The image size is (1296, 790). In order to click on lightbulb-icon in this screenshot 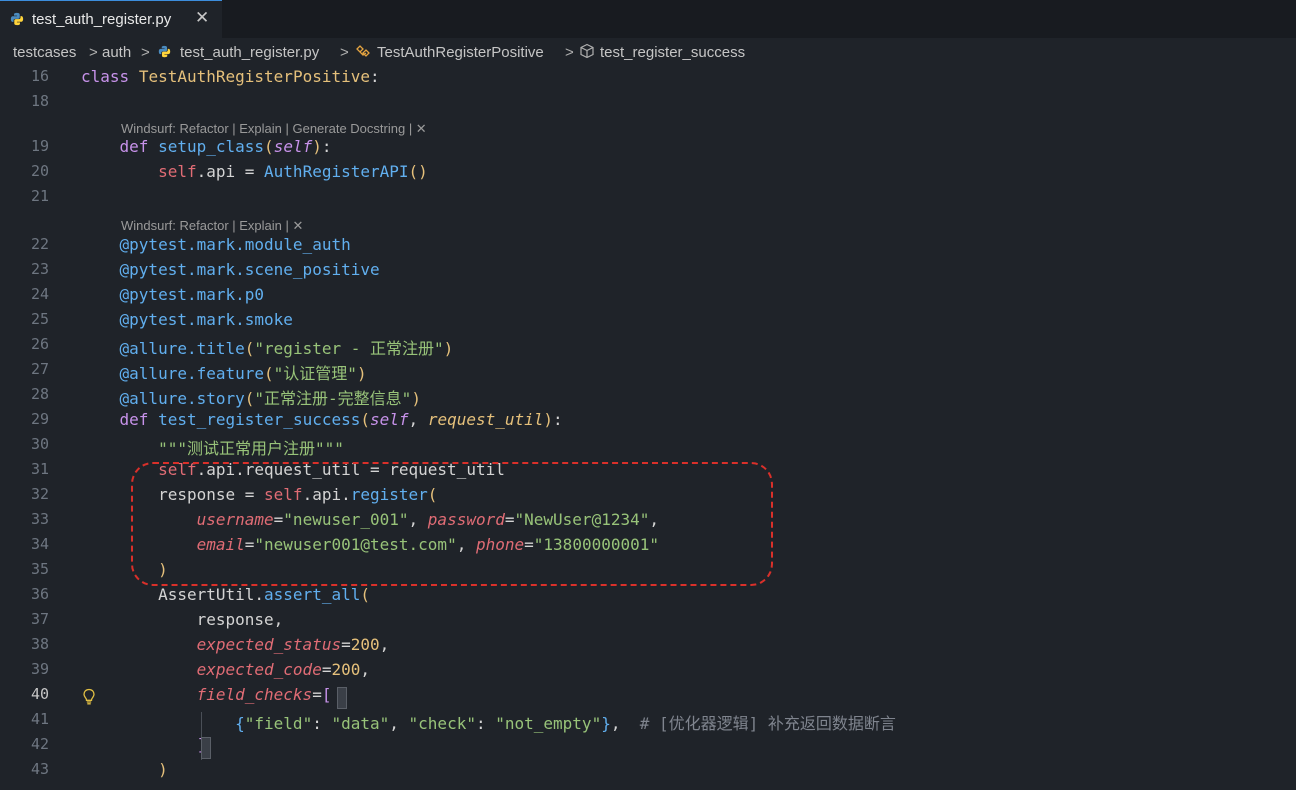, I will do `click(89, 697)`.